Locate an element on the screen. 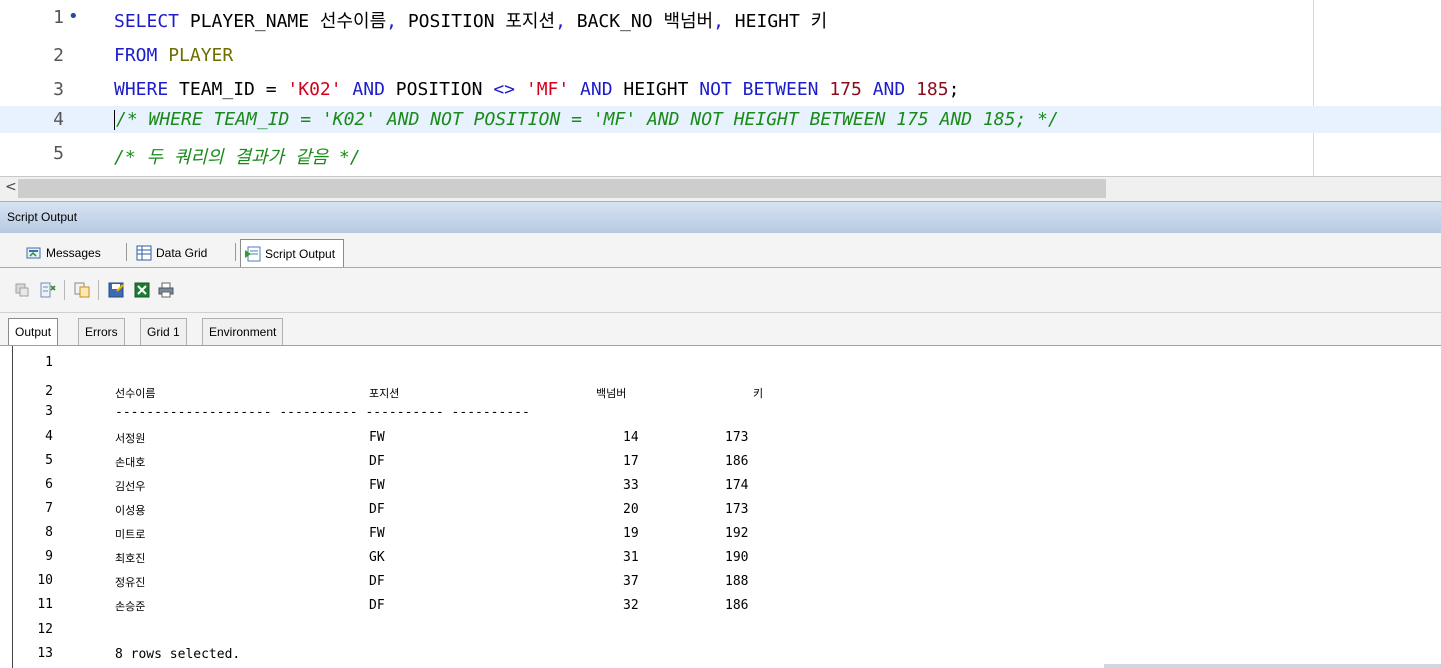 The height and width of the screenshot is (668, 1441). table-row: 4 서정원 FW 14 173 is located at coordinates (727, 436).